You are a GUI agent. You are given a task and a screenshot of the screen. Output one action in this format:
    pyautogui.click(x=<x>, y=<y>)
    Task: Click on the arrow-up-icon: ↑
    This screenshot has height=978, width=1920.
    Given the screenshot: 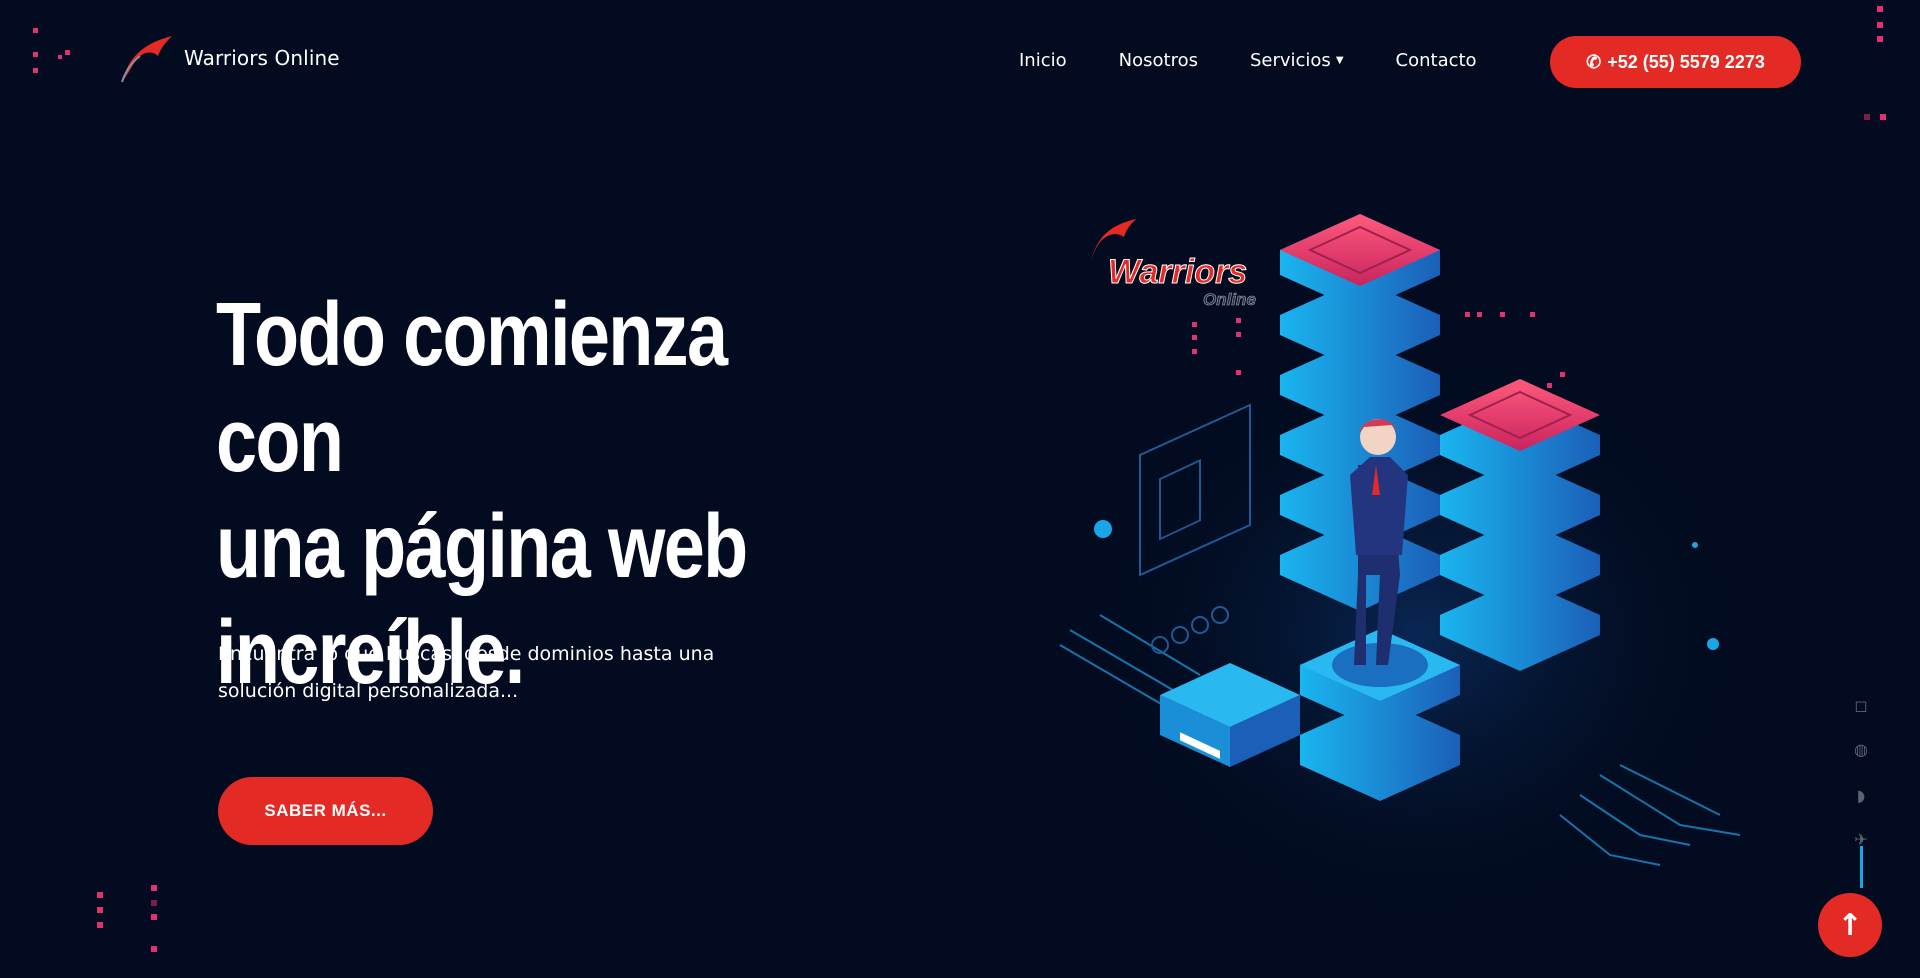 What is the action you would take?
    pyautogui.click(x=1850, y=925)
    